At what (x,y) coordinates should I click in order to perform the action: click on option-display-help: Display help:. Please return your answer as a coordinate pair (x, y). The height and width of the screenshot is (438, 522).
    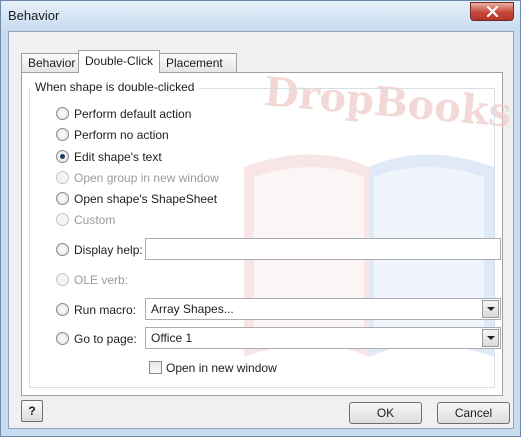
    Looking at the image, I should click on (99, 250).